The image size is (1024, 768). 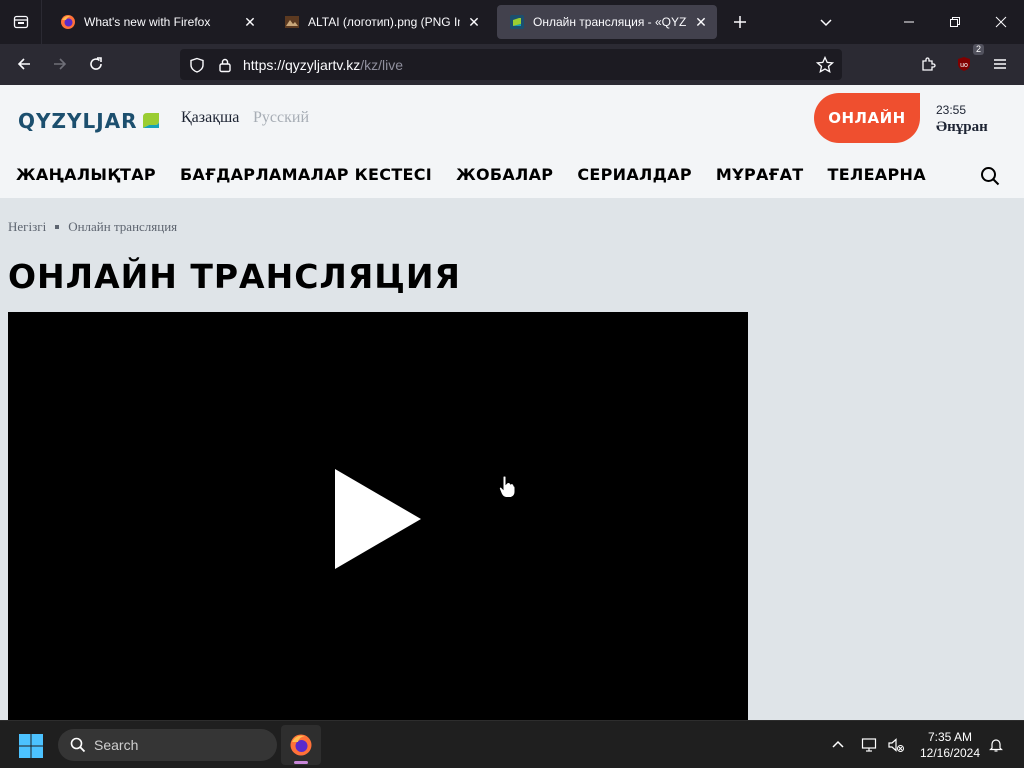 I want to click on svg-text: uo, so click(x=964, y=65).